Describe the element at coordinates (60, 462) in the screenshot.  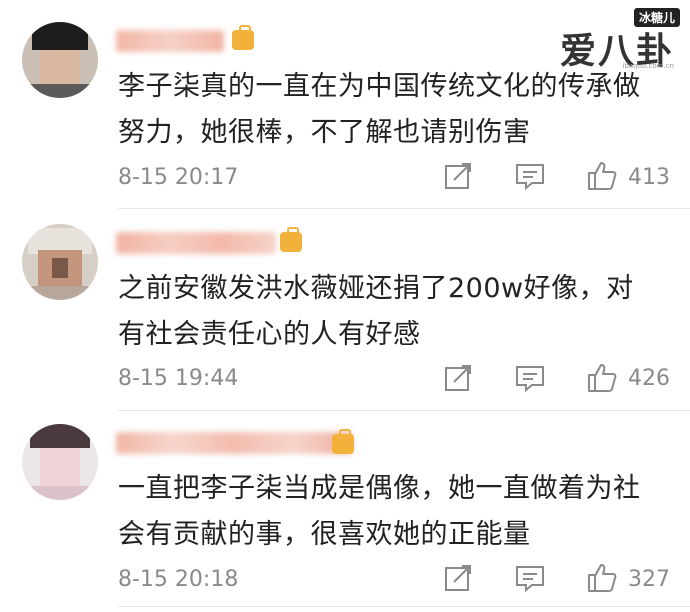
I see `avatar` at that location.